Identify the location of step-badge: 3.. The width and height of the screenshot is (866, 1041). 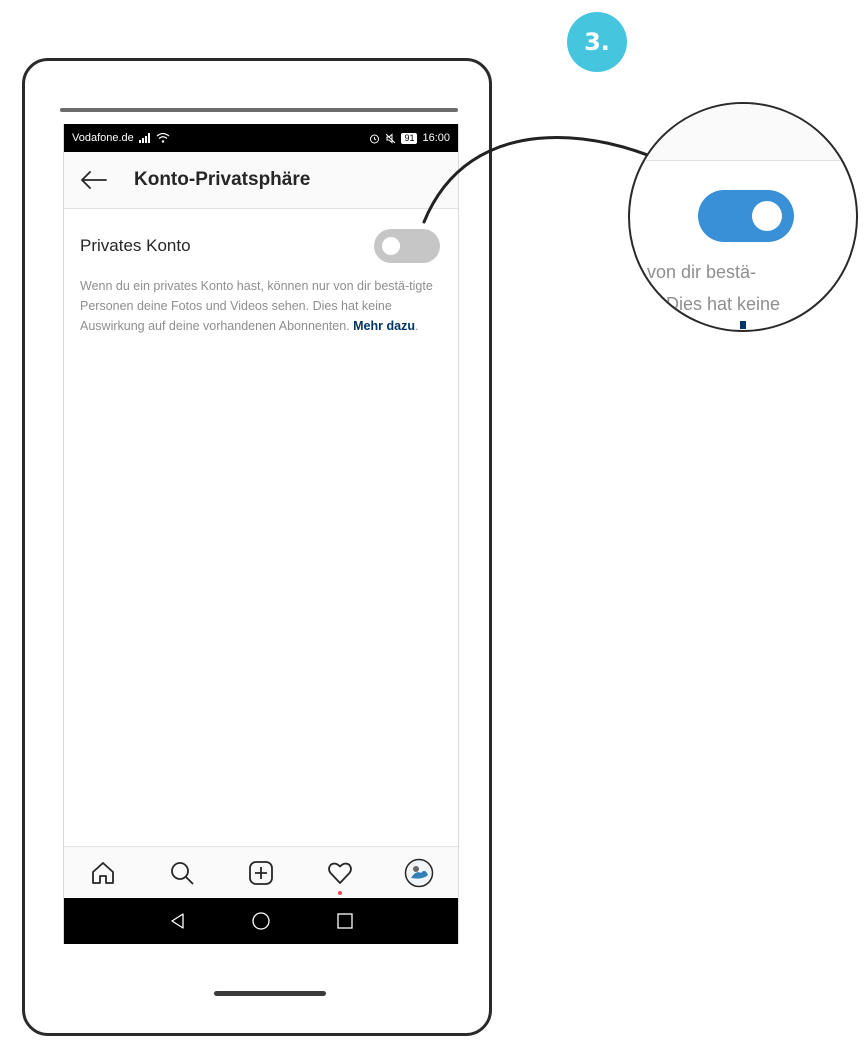
(597, 42).